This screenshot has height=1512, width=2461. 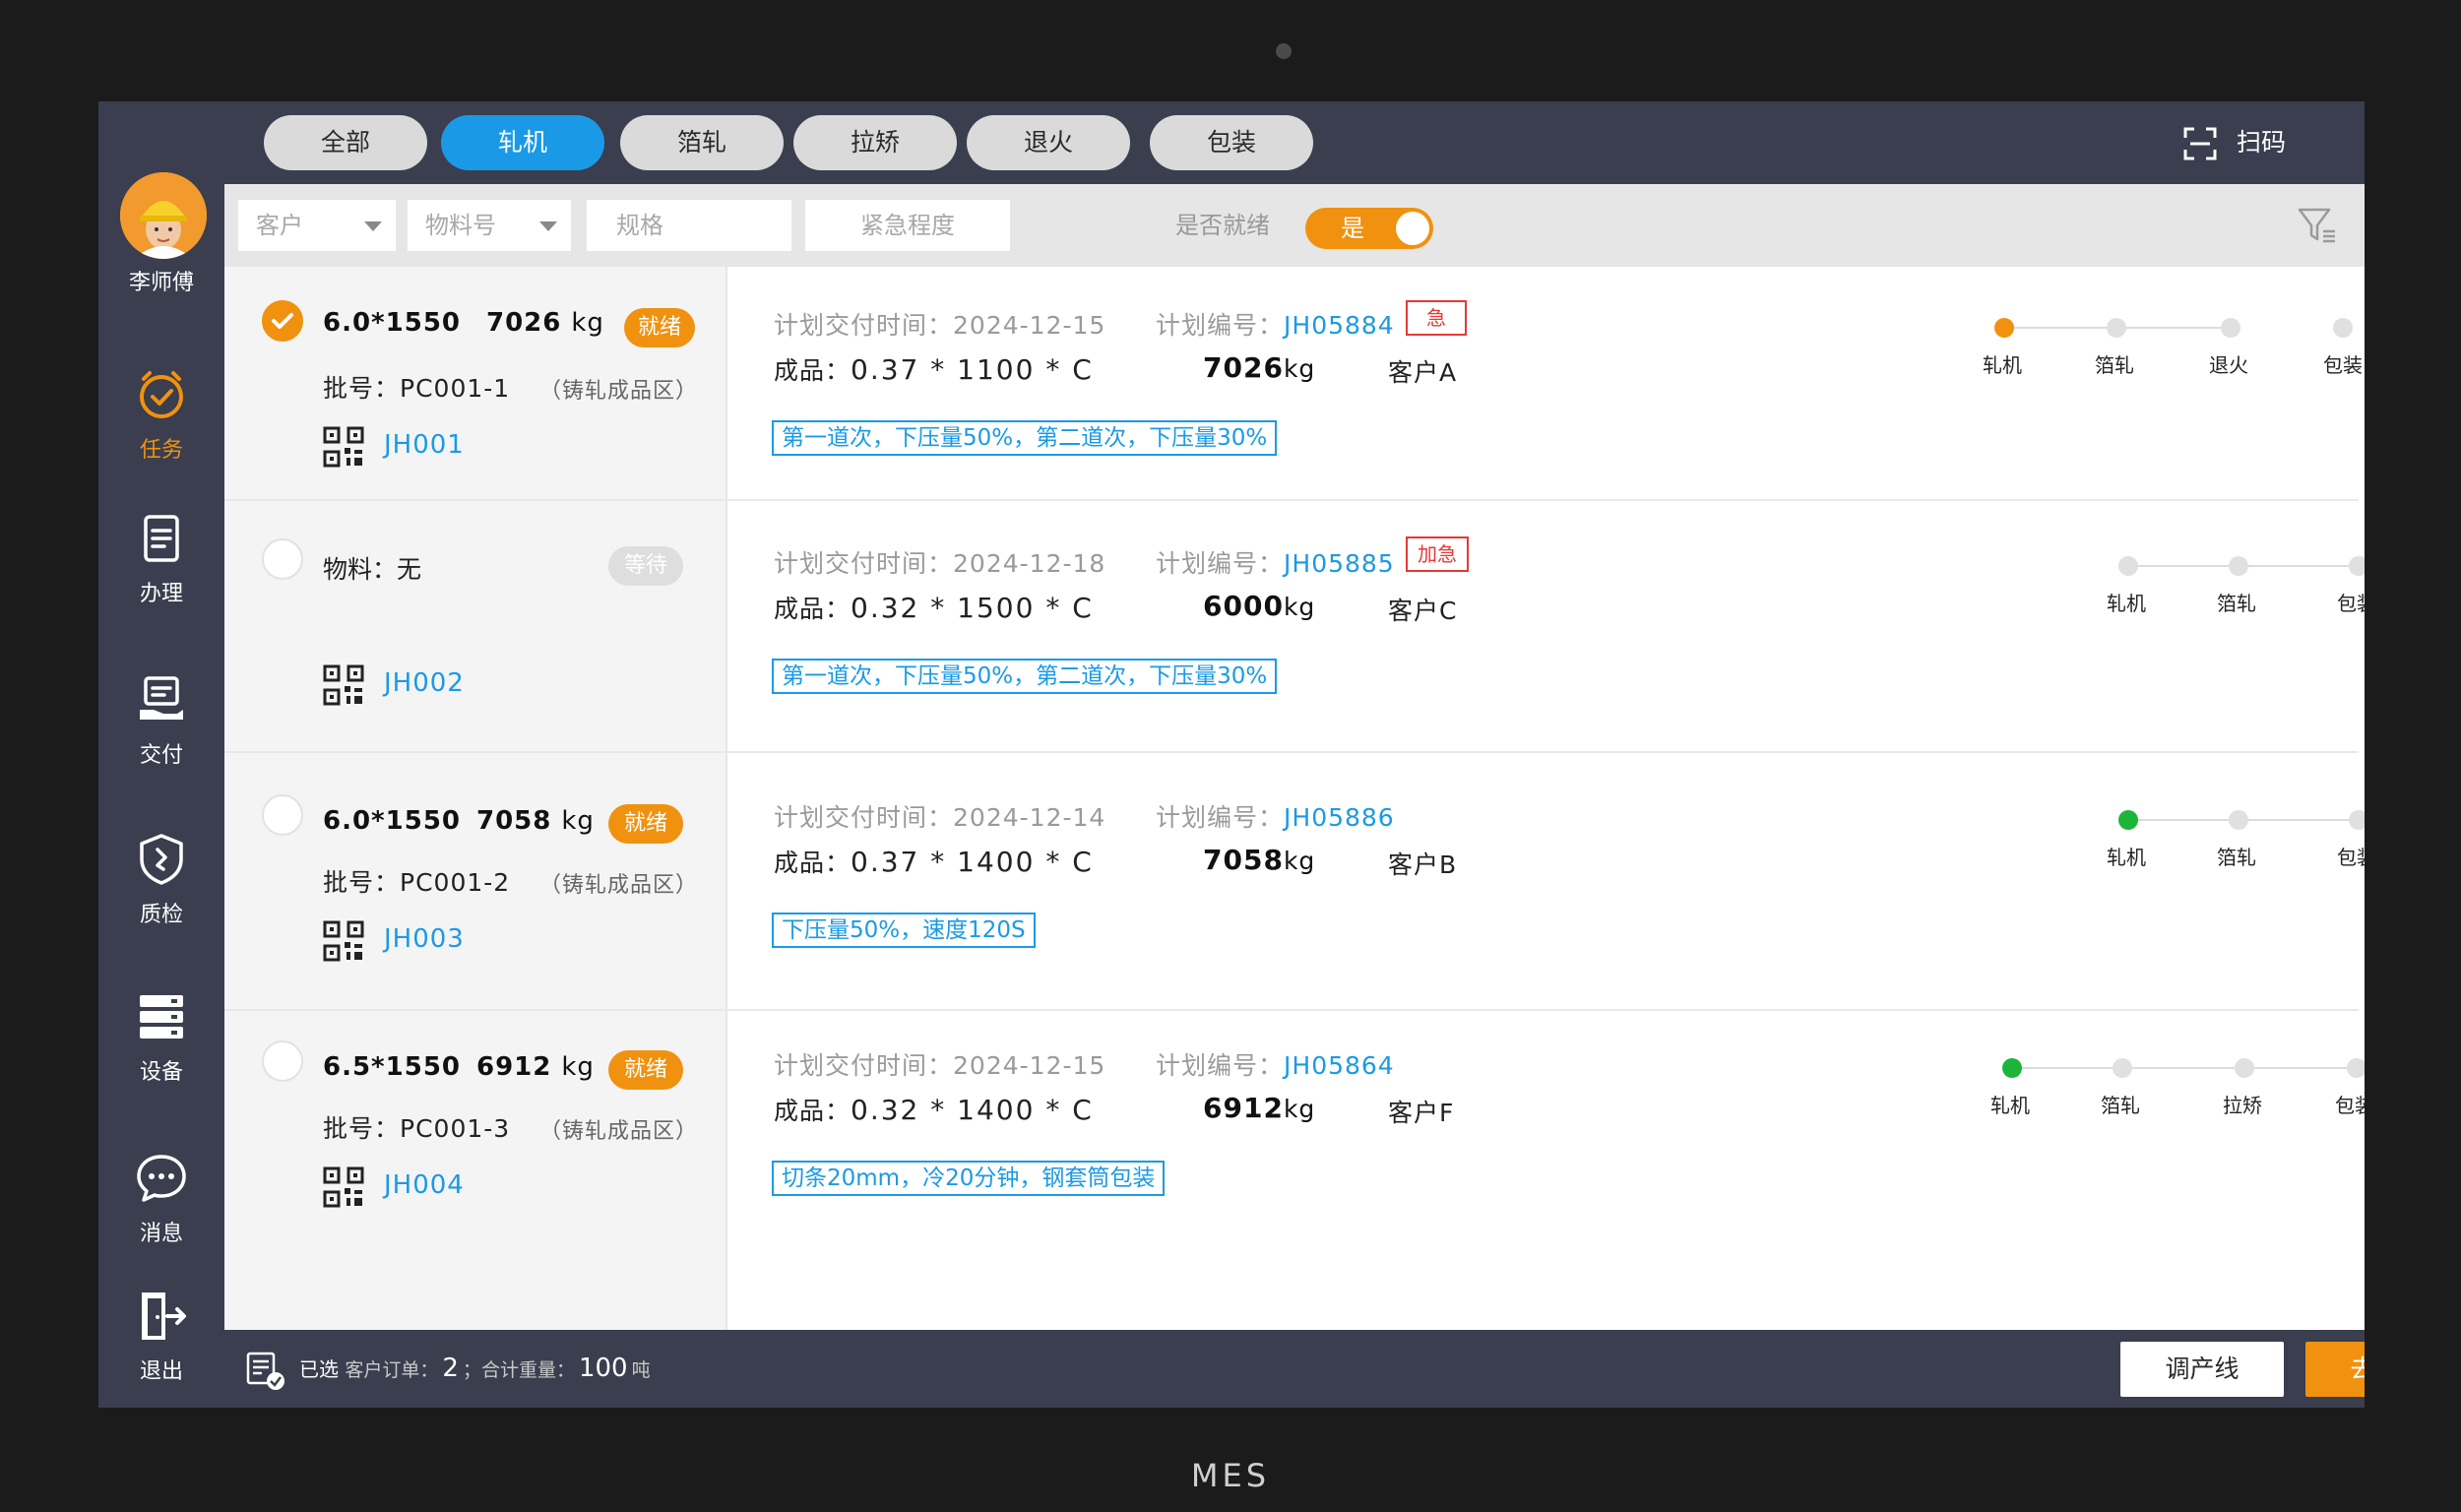 What do you see at coordinates (645, 824) in the screenshot?
I see `status-badge: 就绪` at bounding box center [645, 824].